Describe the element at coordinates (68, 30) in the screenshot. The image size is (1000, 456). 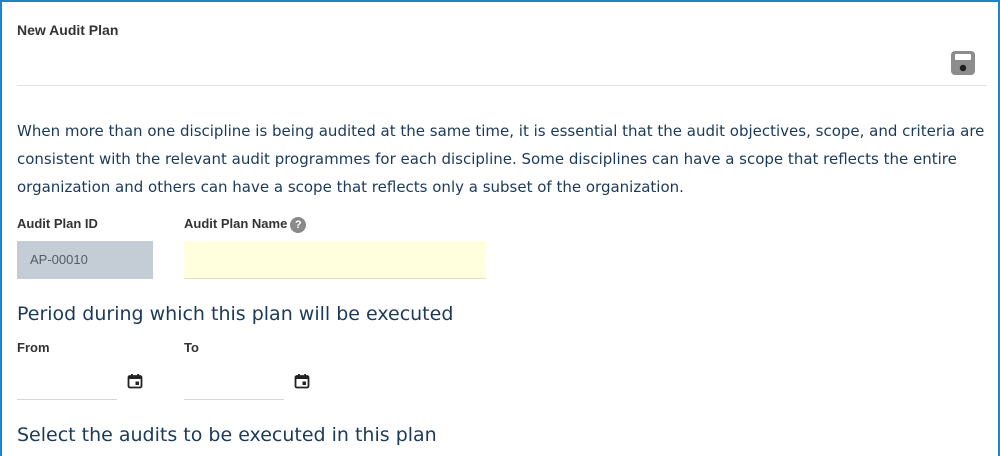
I see `panel-title: New Audit Plan` at that location.